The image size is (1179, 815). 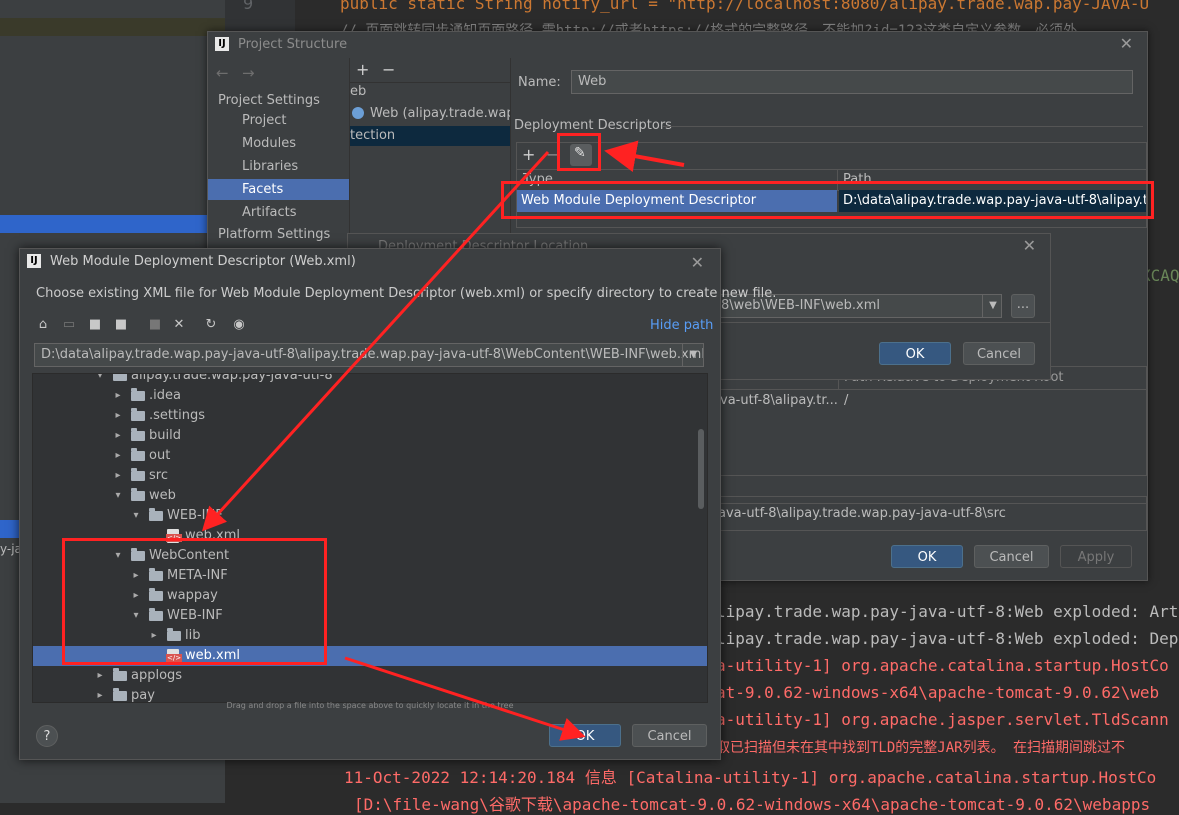 I want to click on tree-row-label: web, so click(x=162, y=495).